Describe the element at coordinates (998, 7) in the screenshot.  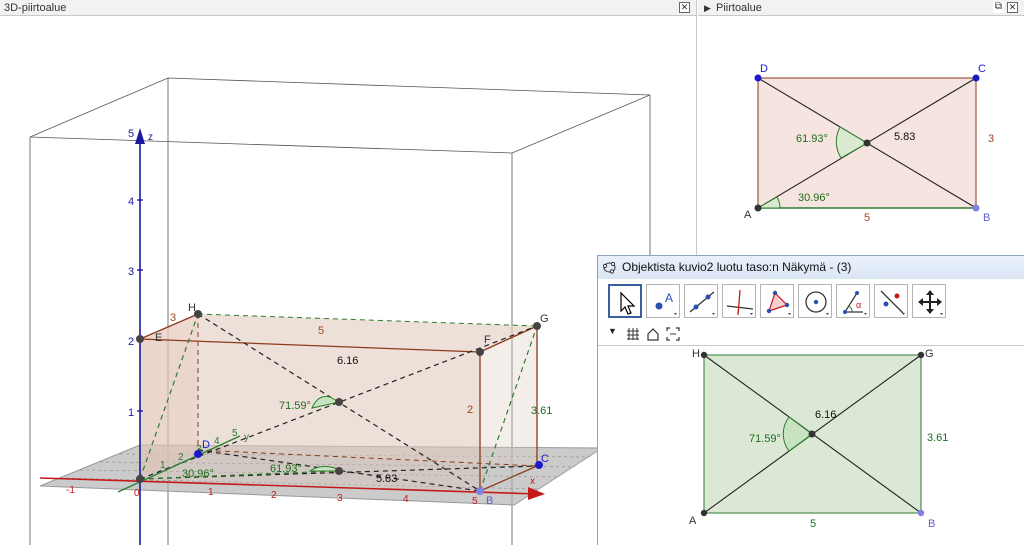
I see `undock-icon: ⧉` at that location.